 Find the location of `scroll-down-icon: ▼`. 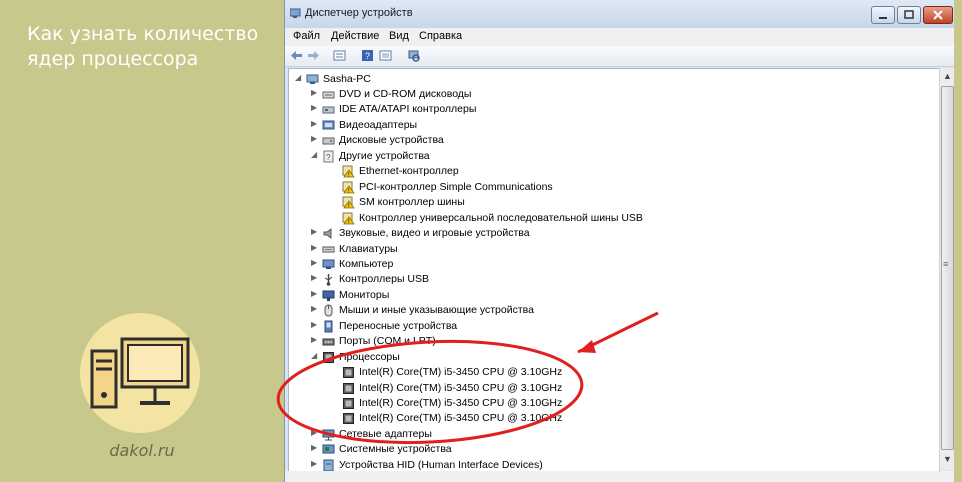

scroll-down-icon: ▼ is located at coordinates (947, 459).